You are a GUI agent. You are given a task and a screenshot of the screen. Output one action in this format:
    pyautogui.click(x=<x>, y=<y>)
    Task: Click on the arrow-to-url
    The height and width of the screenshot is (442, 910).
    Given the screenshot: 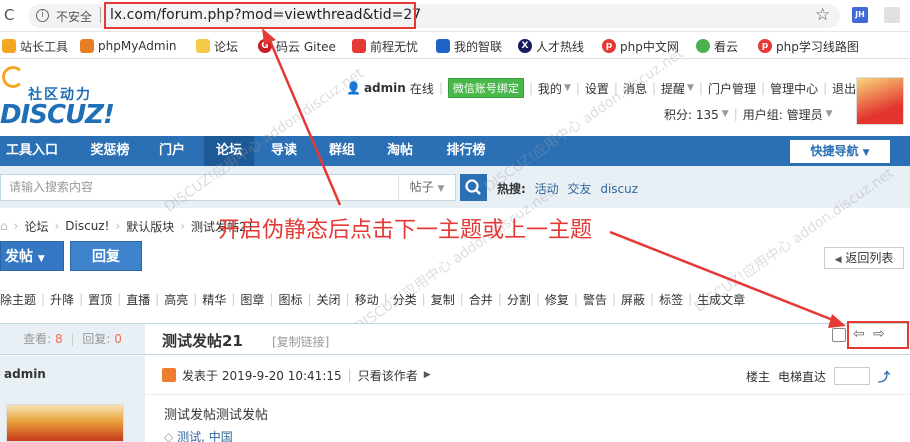 What is the action you would take?
    pyautogui.click(x=304, y=120)
    